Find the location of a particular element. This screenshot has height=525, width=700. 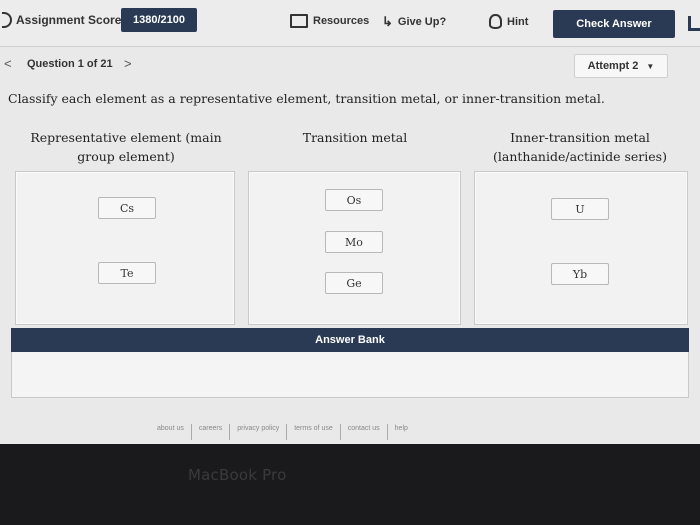

lightbulb-icon is located at coordinates (495, 21).